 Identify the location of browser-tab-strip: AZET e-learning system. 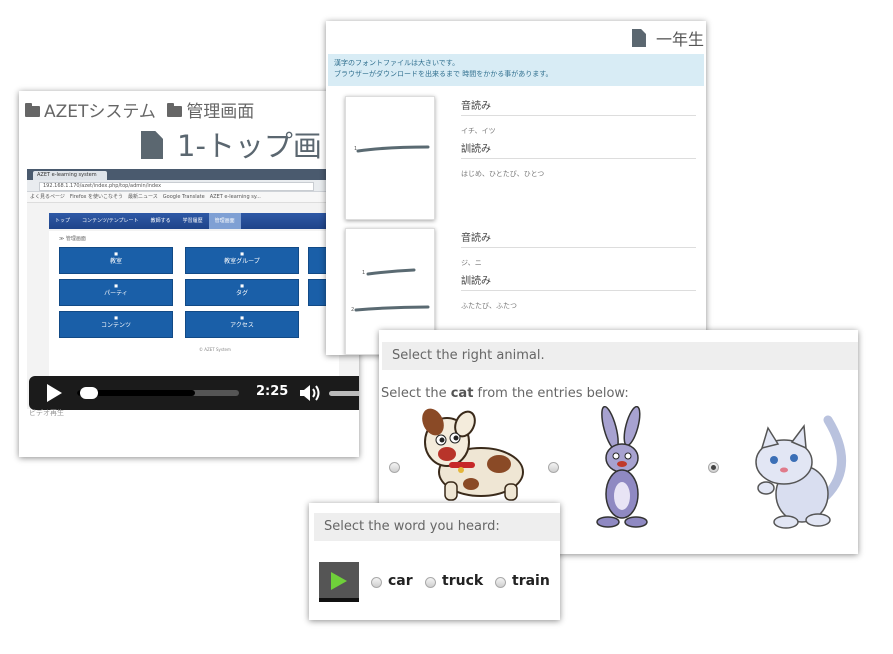
(193, 174).